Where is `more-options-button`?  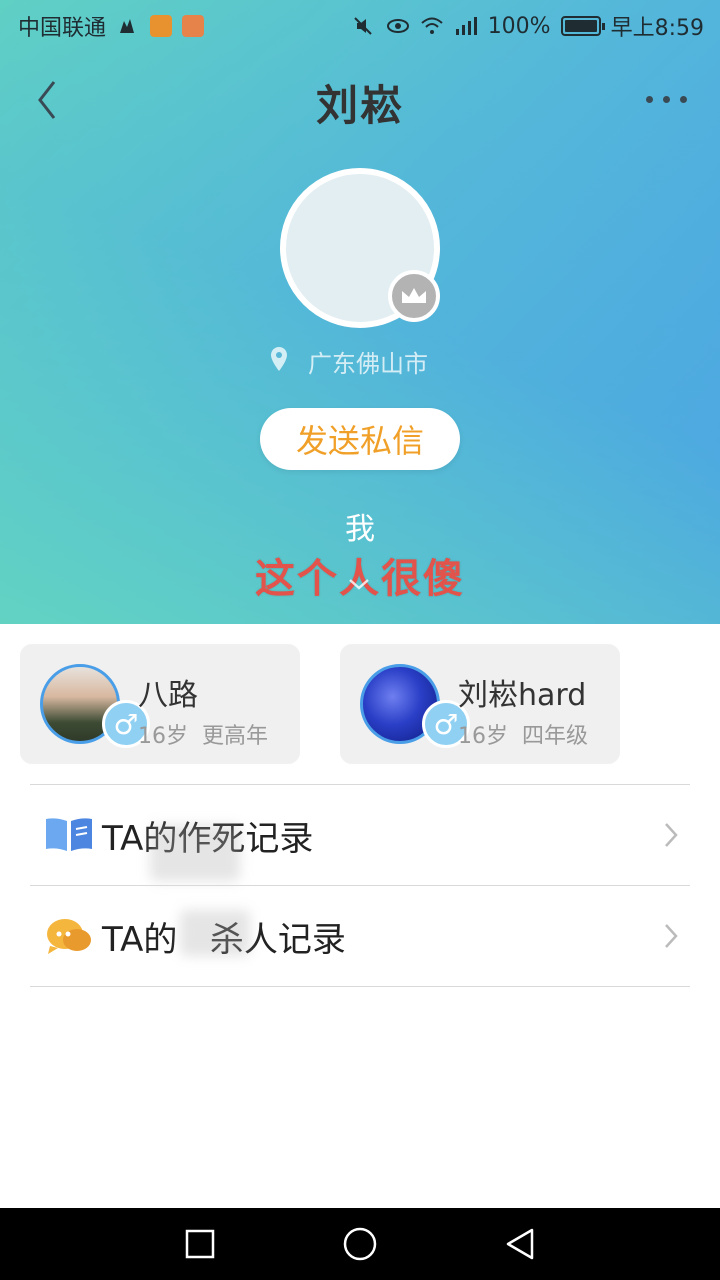 more-options-button is located at coordinates (670, 99).